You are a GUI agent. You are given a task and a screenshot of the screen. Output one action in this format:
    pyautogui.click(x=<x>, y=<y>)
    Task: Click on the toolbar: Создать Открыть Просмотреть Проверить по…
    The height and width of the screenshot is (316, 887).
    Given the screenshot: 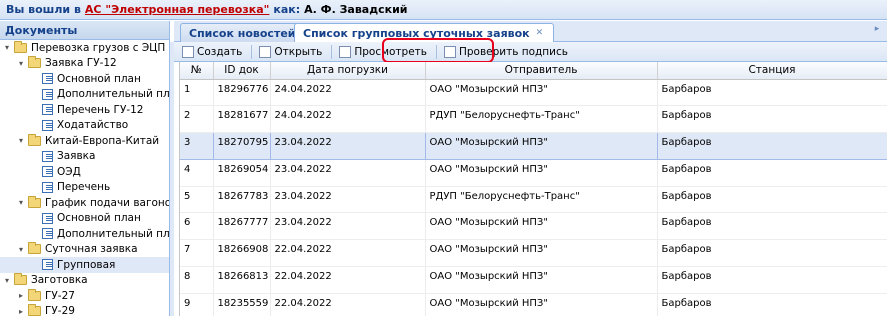 What is the action you would take?
    pyautogui.click(x=530, y=52)
    